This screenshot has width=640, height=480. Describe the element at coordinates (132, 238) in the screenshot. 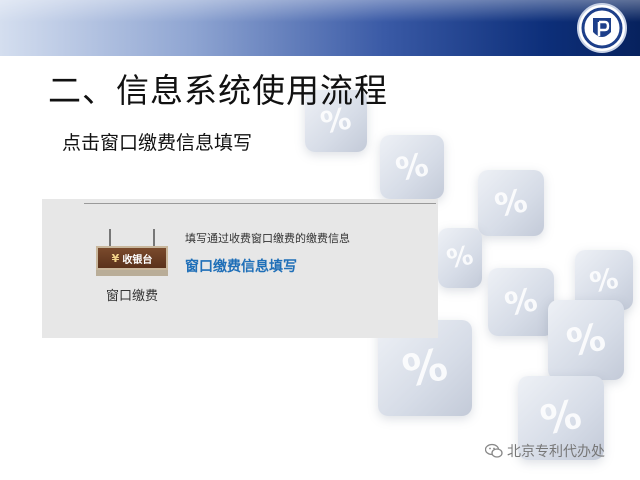

I see `sign-hooks` at that location.